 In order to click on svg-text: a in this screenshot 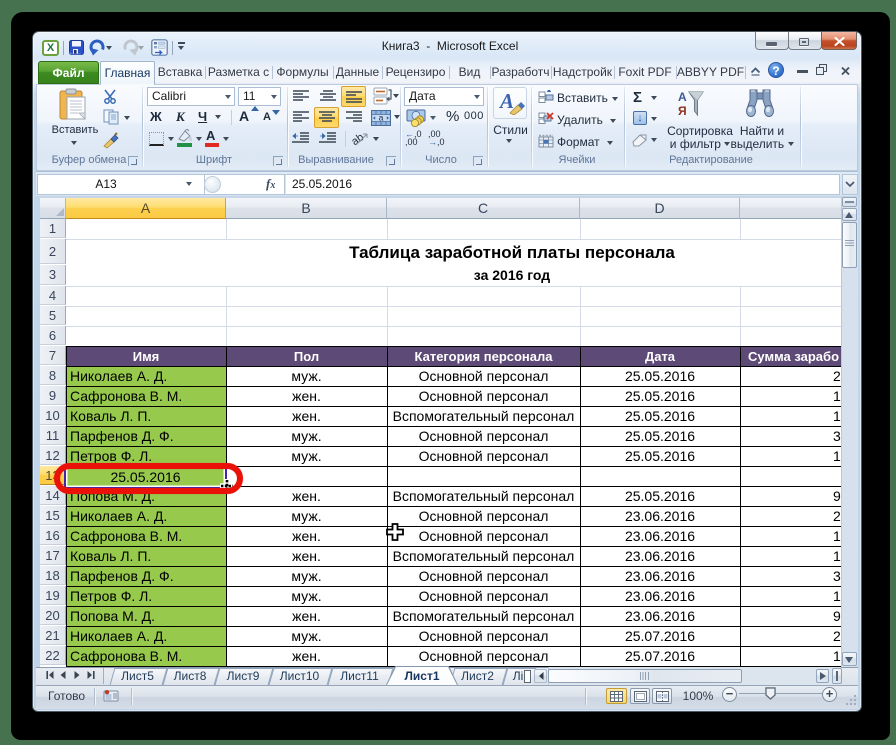, I will do `click(381, 118)`.